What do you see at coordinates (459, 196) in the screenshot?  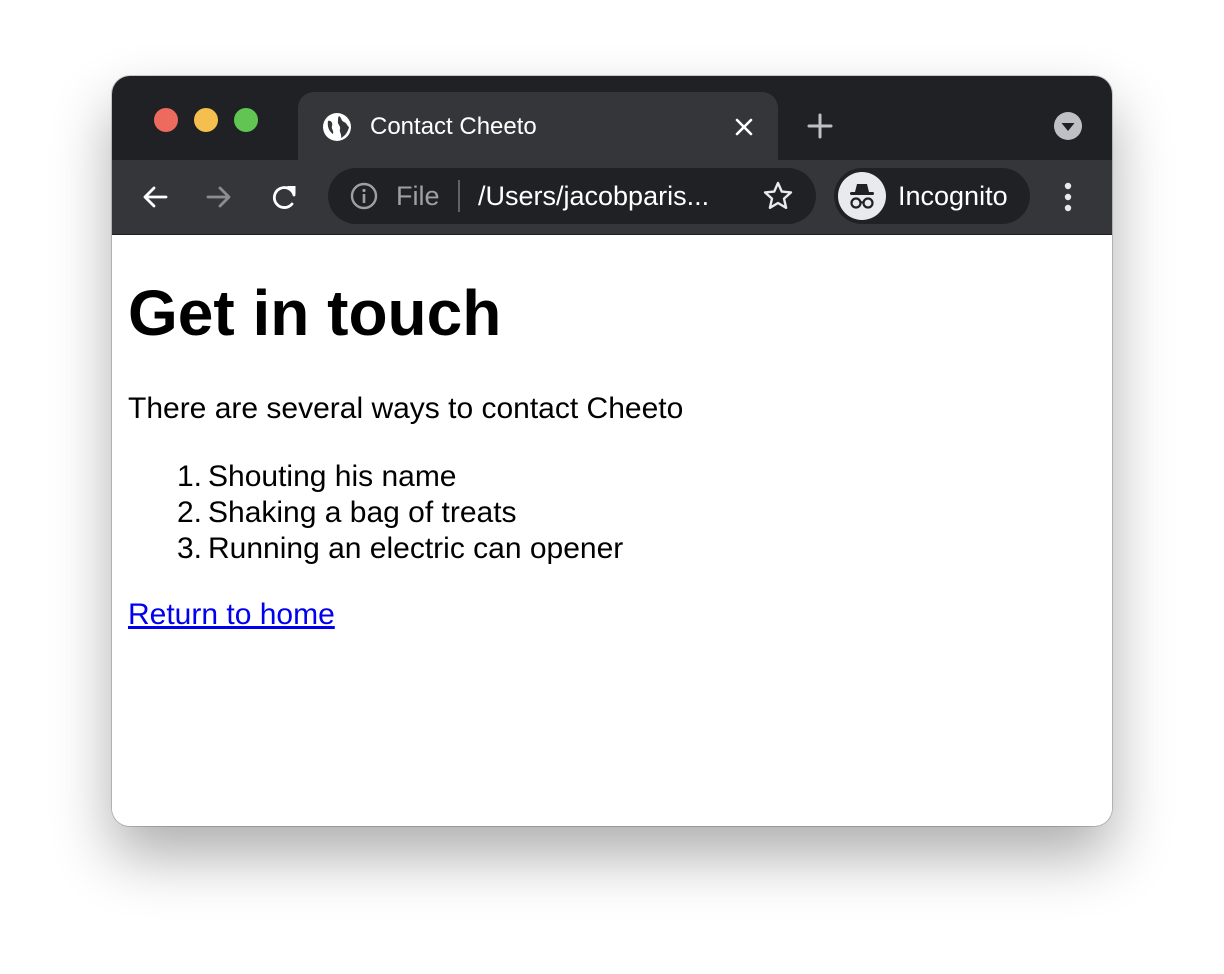 I see `address-divider` at bounding box center [459, 196].